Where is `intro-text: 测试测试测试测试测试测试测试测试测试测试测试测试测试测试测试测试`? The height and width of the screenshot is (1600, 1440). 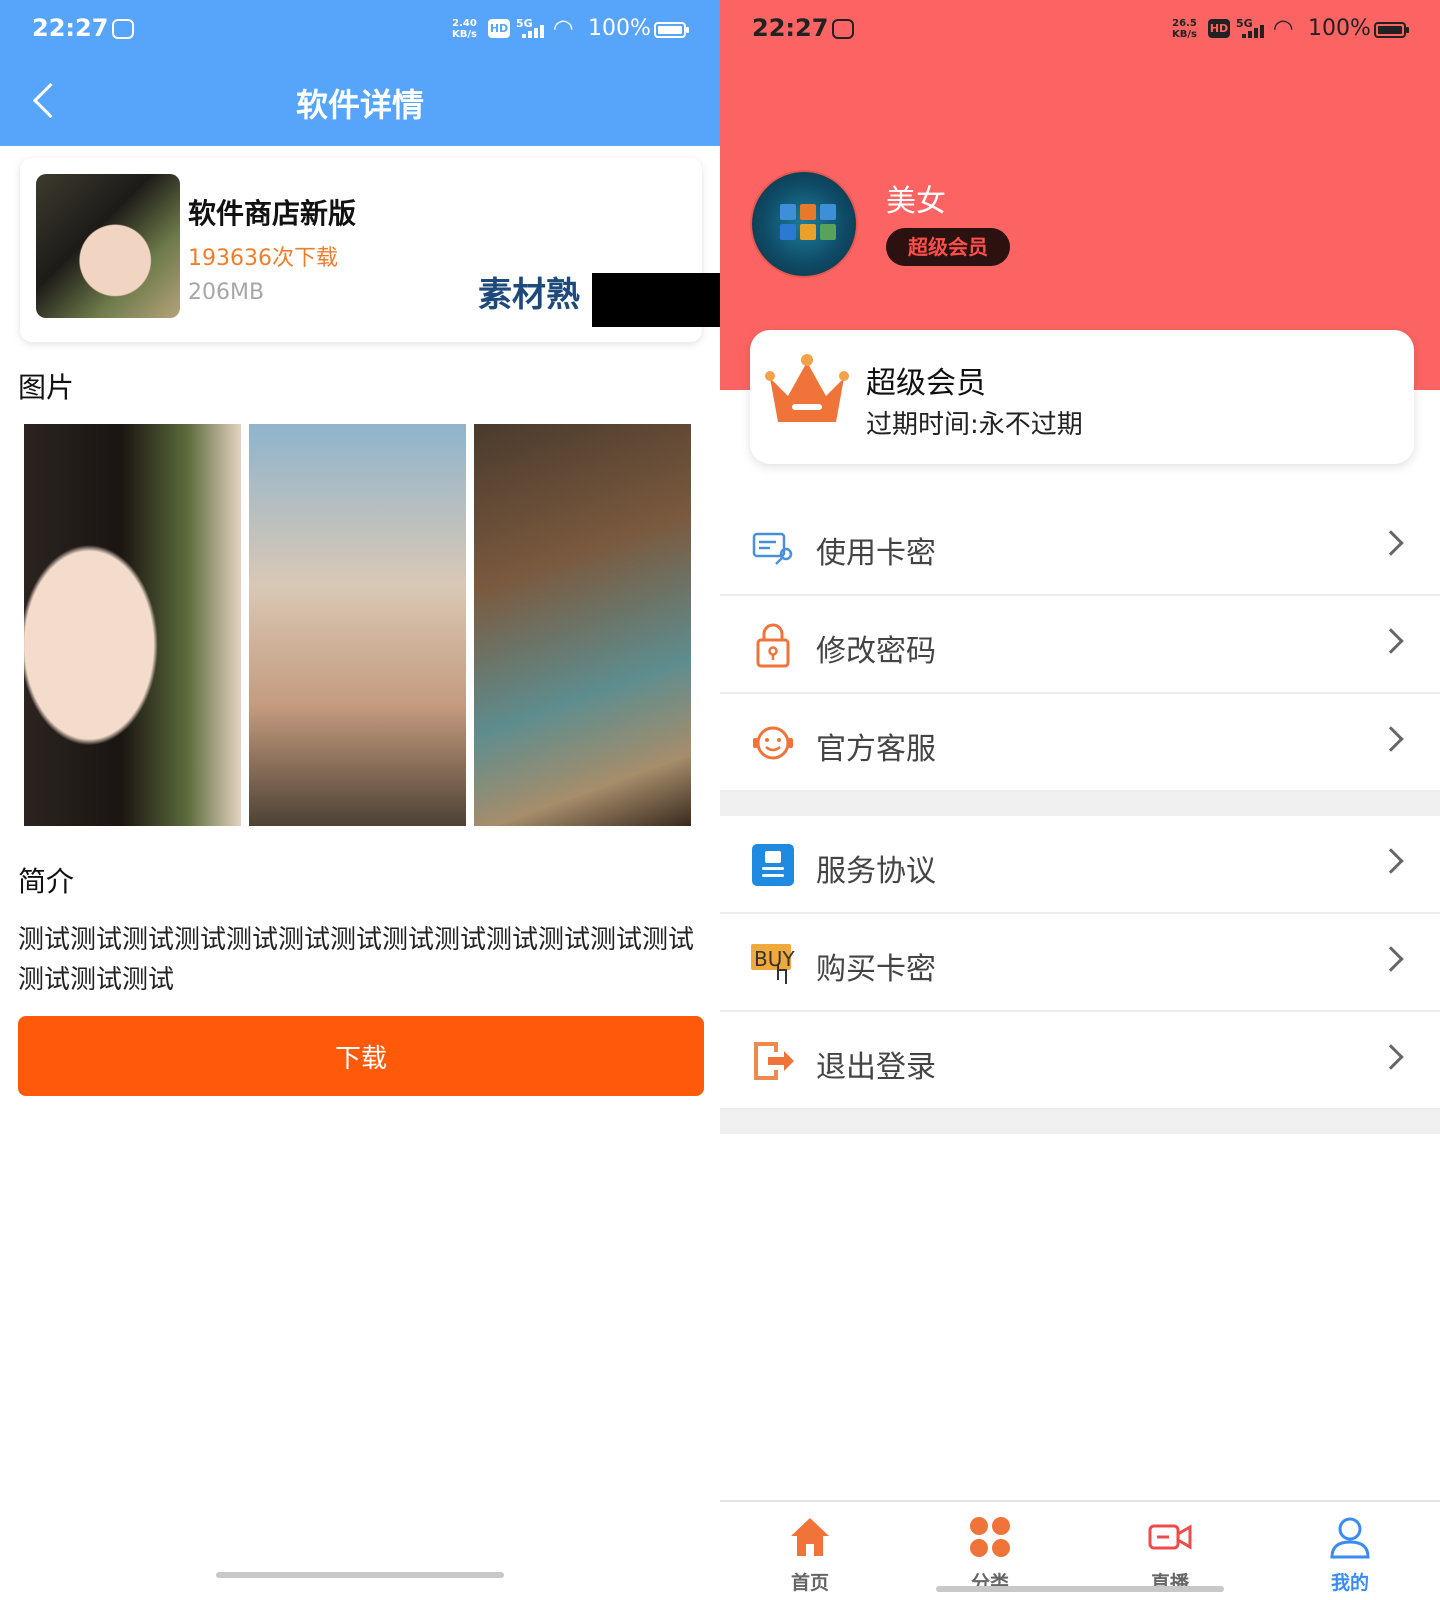
intro-text: 测试测试测试测试测试测试测试测试测试测试测试测试测试测试测试测试 is located at coordinates (356, 960).